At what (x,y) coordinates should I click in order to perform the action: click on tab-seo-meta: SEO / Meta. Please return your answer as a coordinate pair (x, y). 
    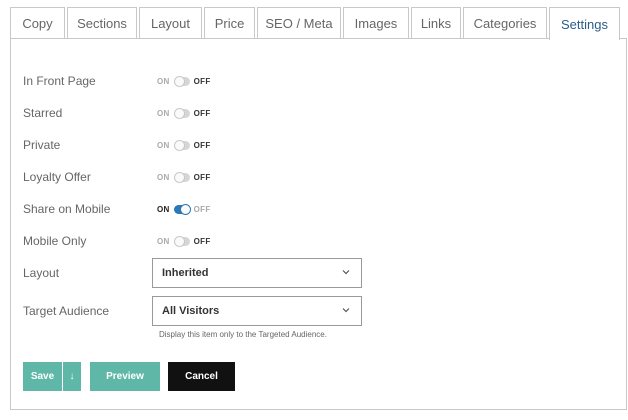
    Looking at the image, I should click on (299, 23).